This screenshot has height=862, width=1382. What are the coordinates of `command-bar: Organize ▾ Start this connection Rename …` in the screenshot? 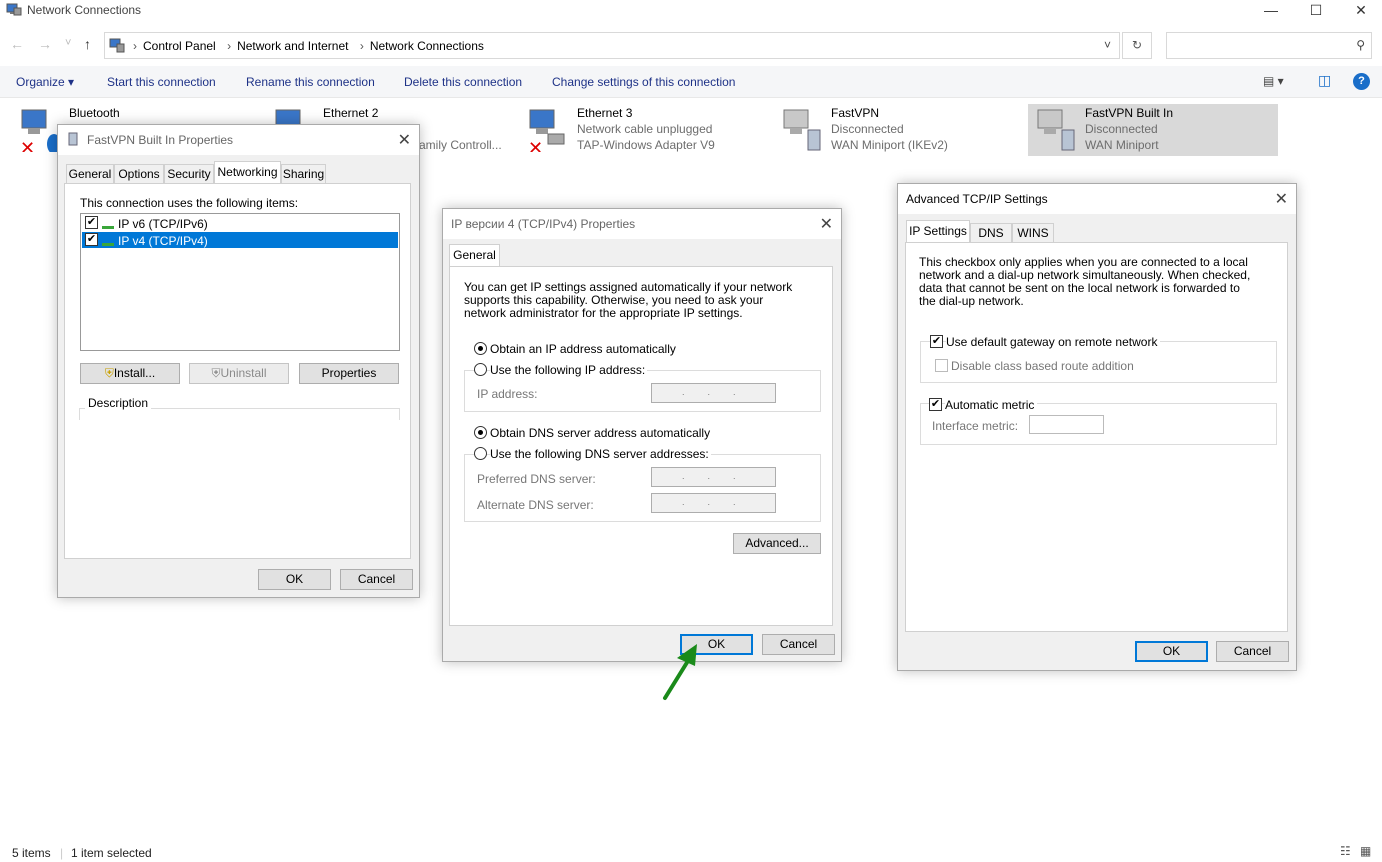 It's located at (691, 82).